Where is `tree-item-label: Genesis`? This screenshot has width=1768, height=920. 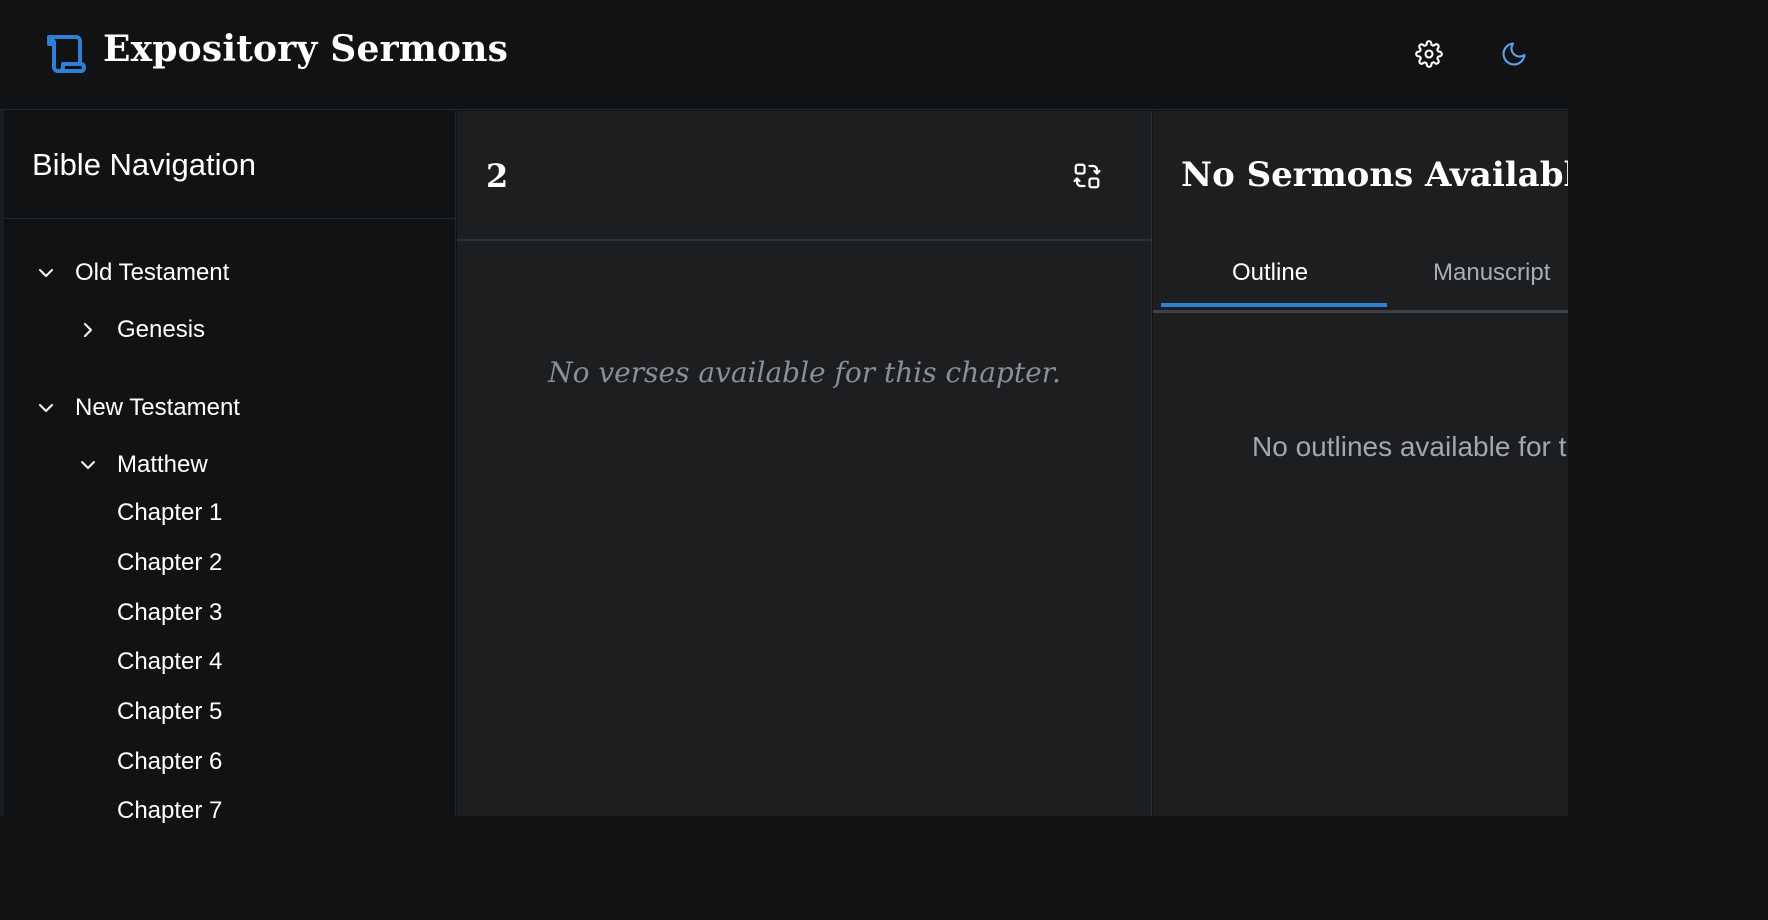
tree-item-label: Genesis is located at coordinates (161, 329).